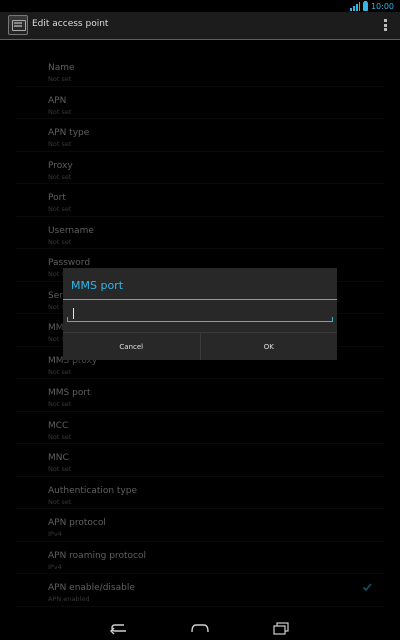 Image resolution: width=400 pixels, height=640 pixels. I want to click on dialog-title: MMS port, so click(97, 285).